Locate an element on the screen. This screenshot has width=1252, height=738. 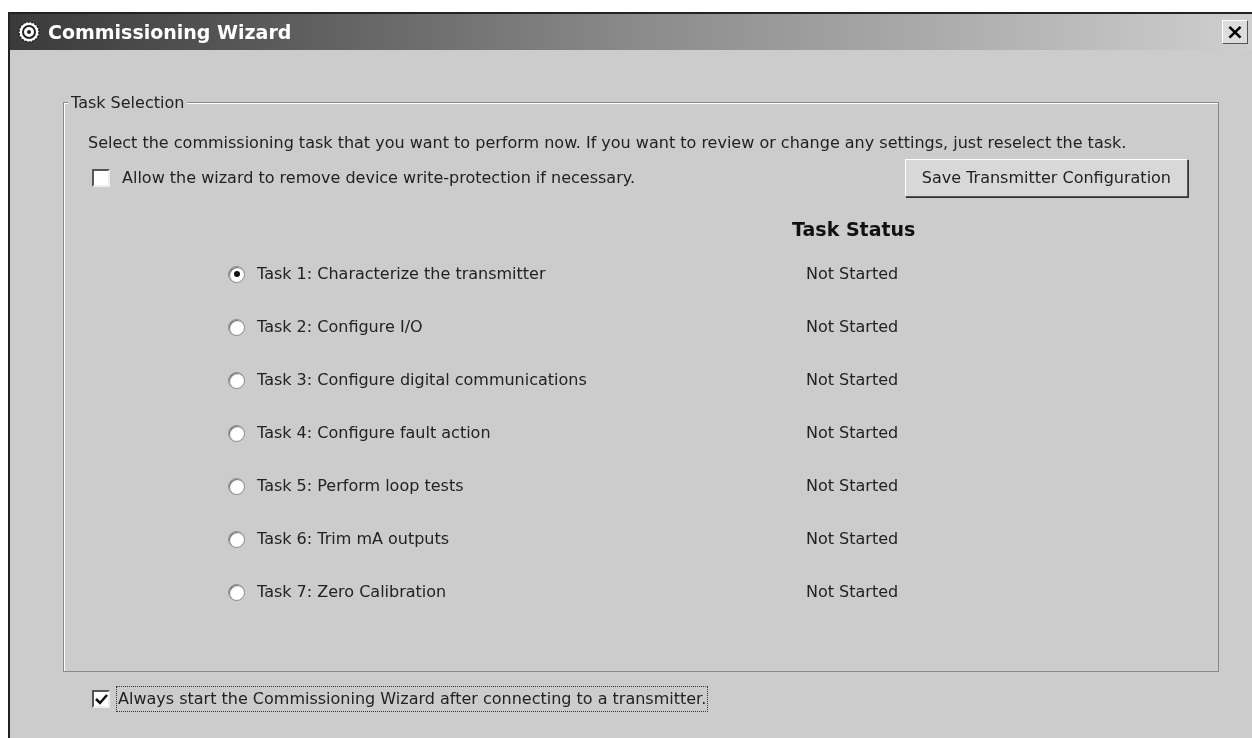
task-label: Task 5: Perform loop tests is located at coordinates (360, 486).